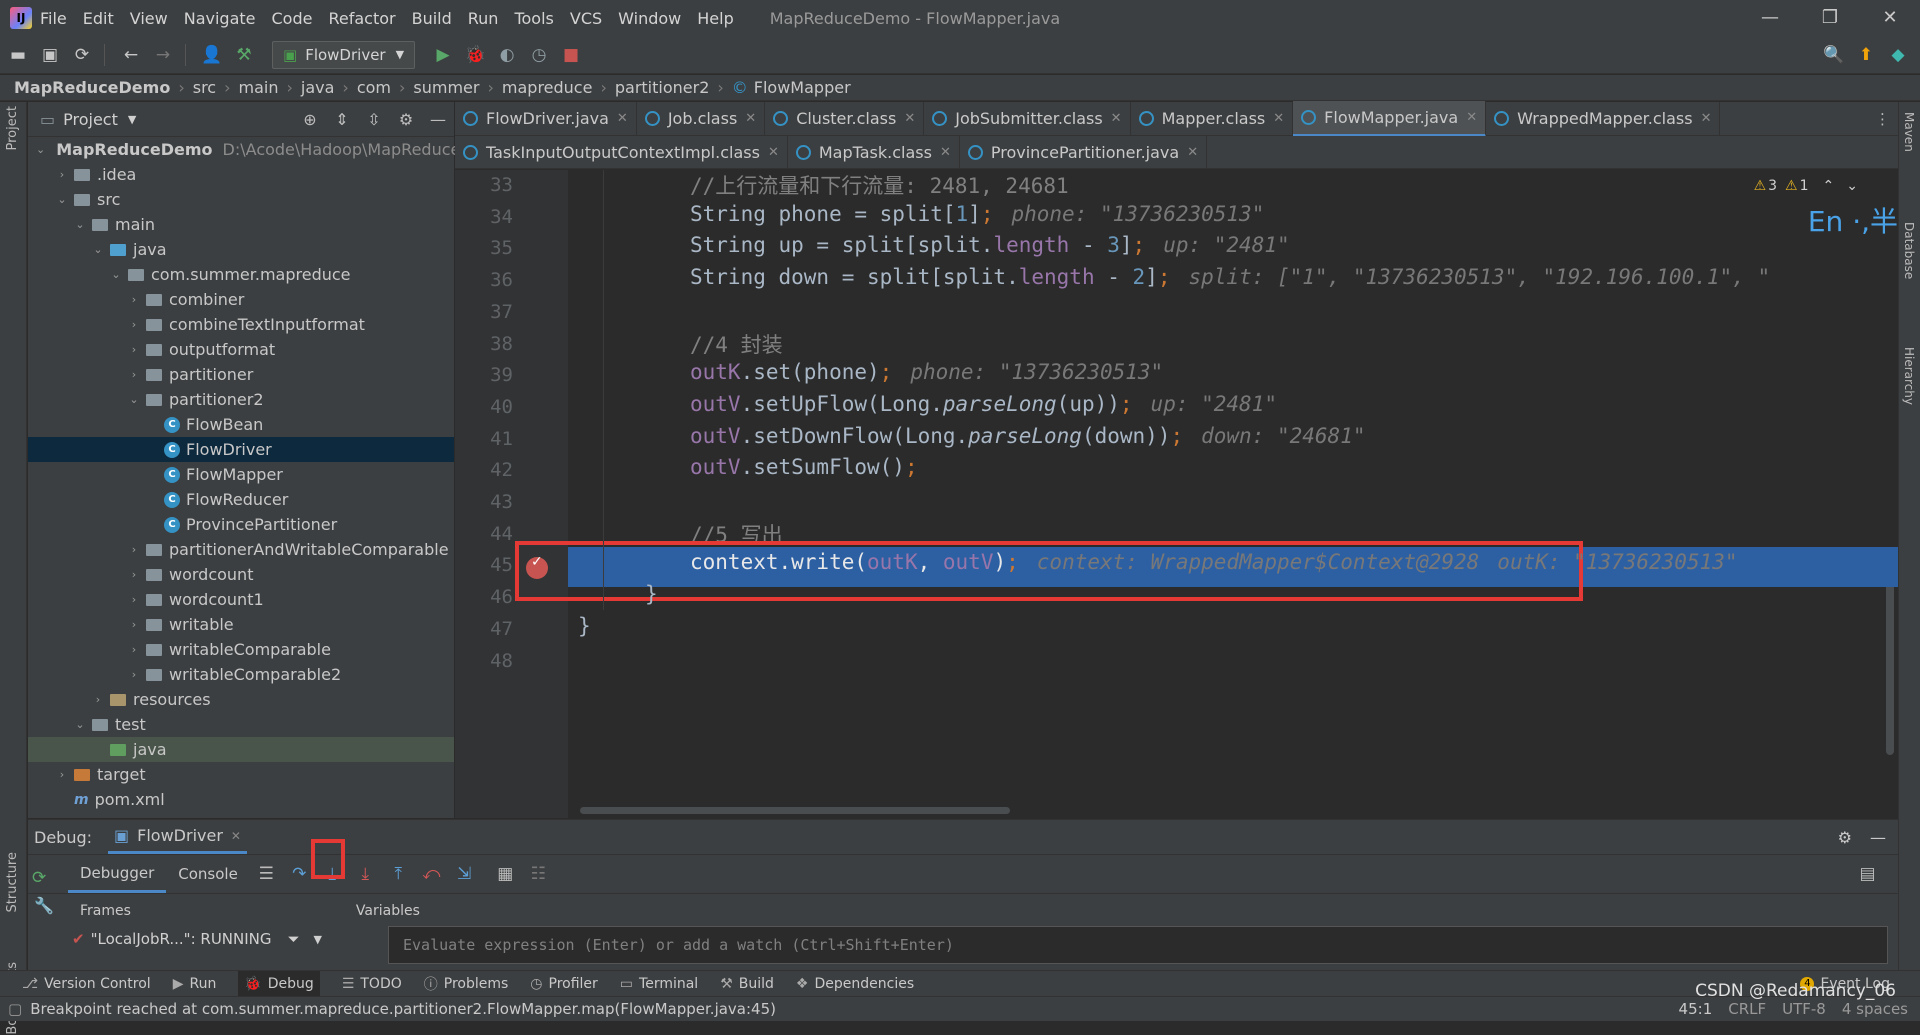  Describe the element at coordinates (241, 474) in the screenshot. I see `tree-node: C FlowMapper` at that location.